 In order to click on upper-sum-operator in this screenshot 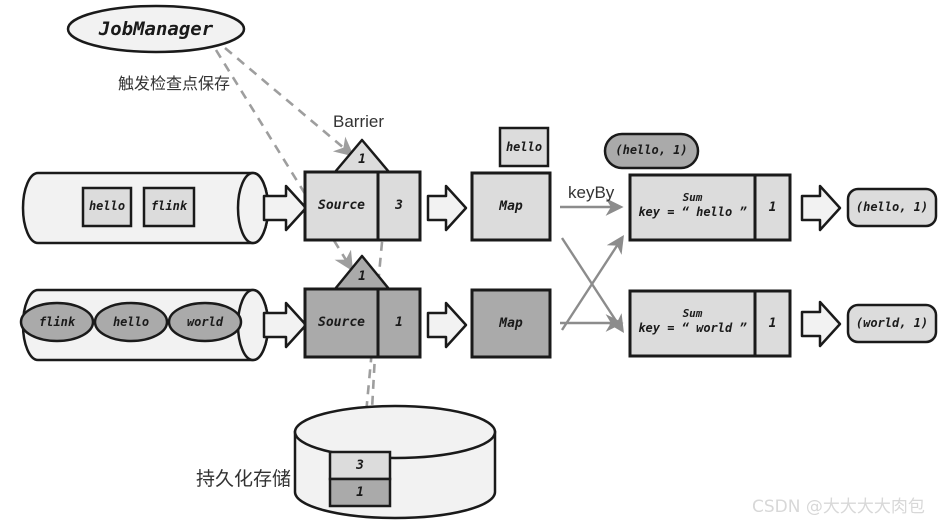, I will do `click(710, 207)`.